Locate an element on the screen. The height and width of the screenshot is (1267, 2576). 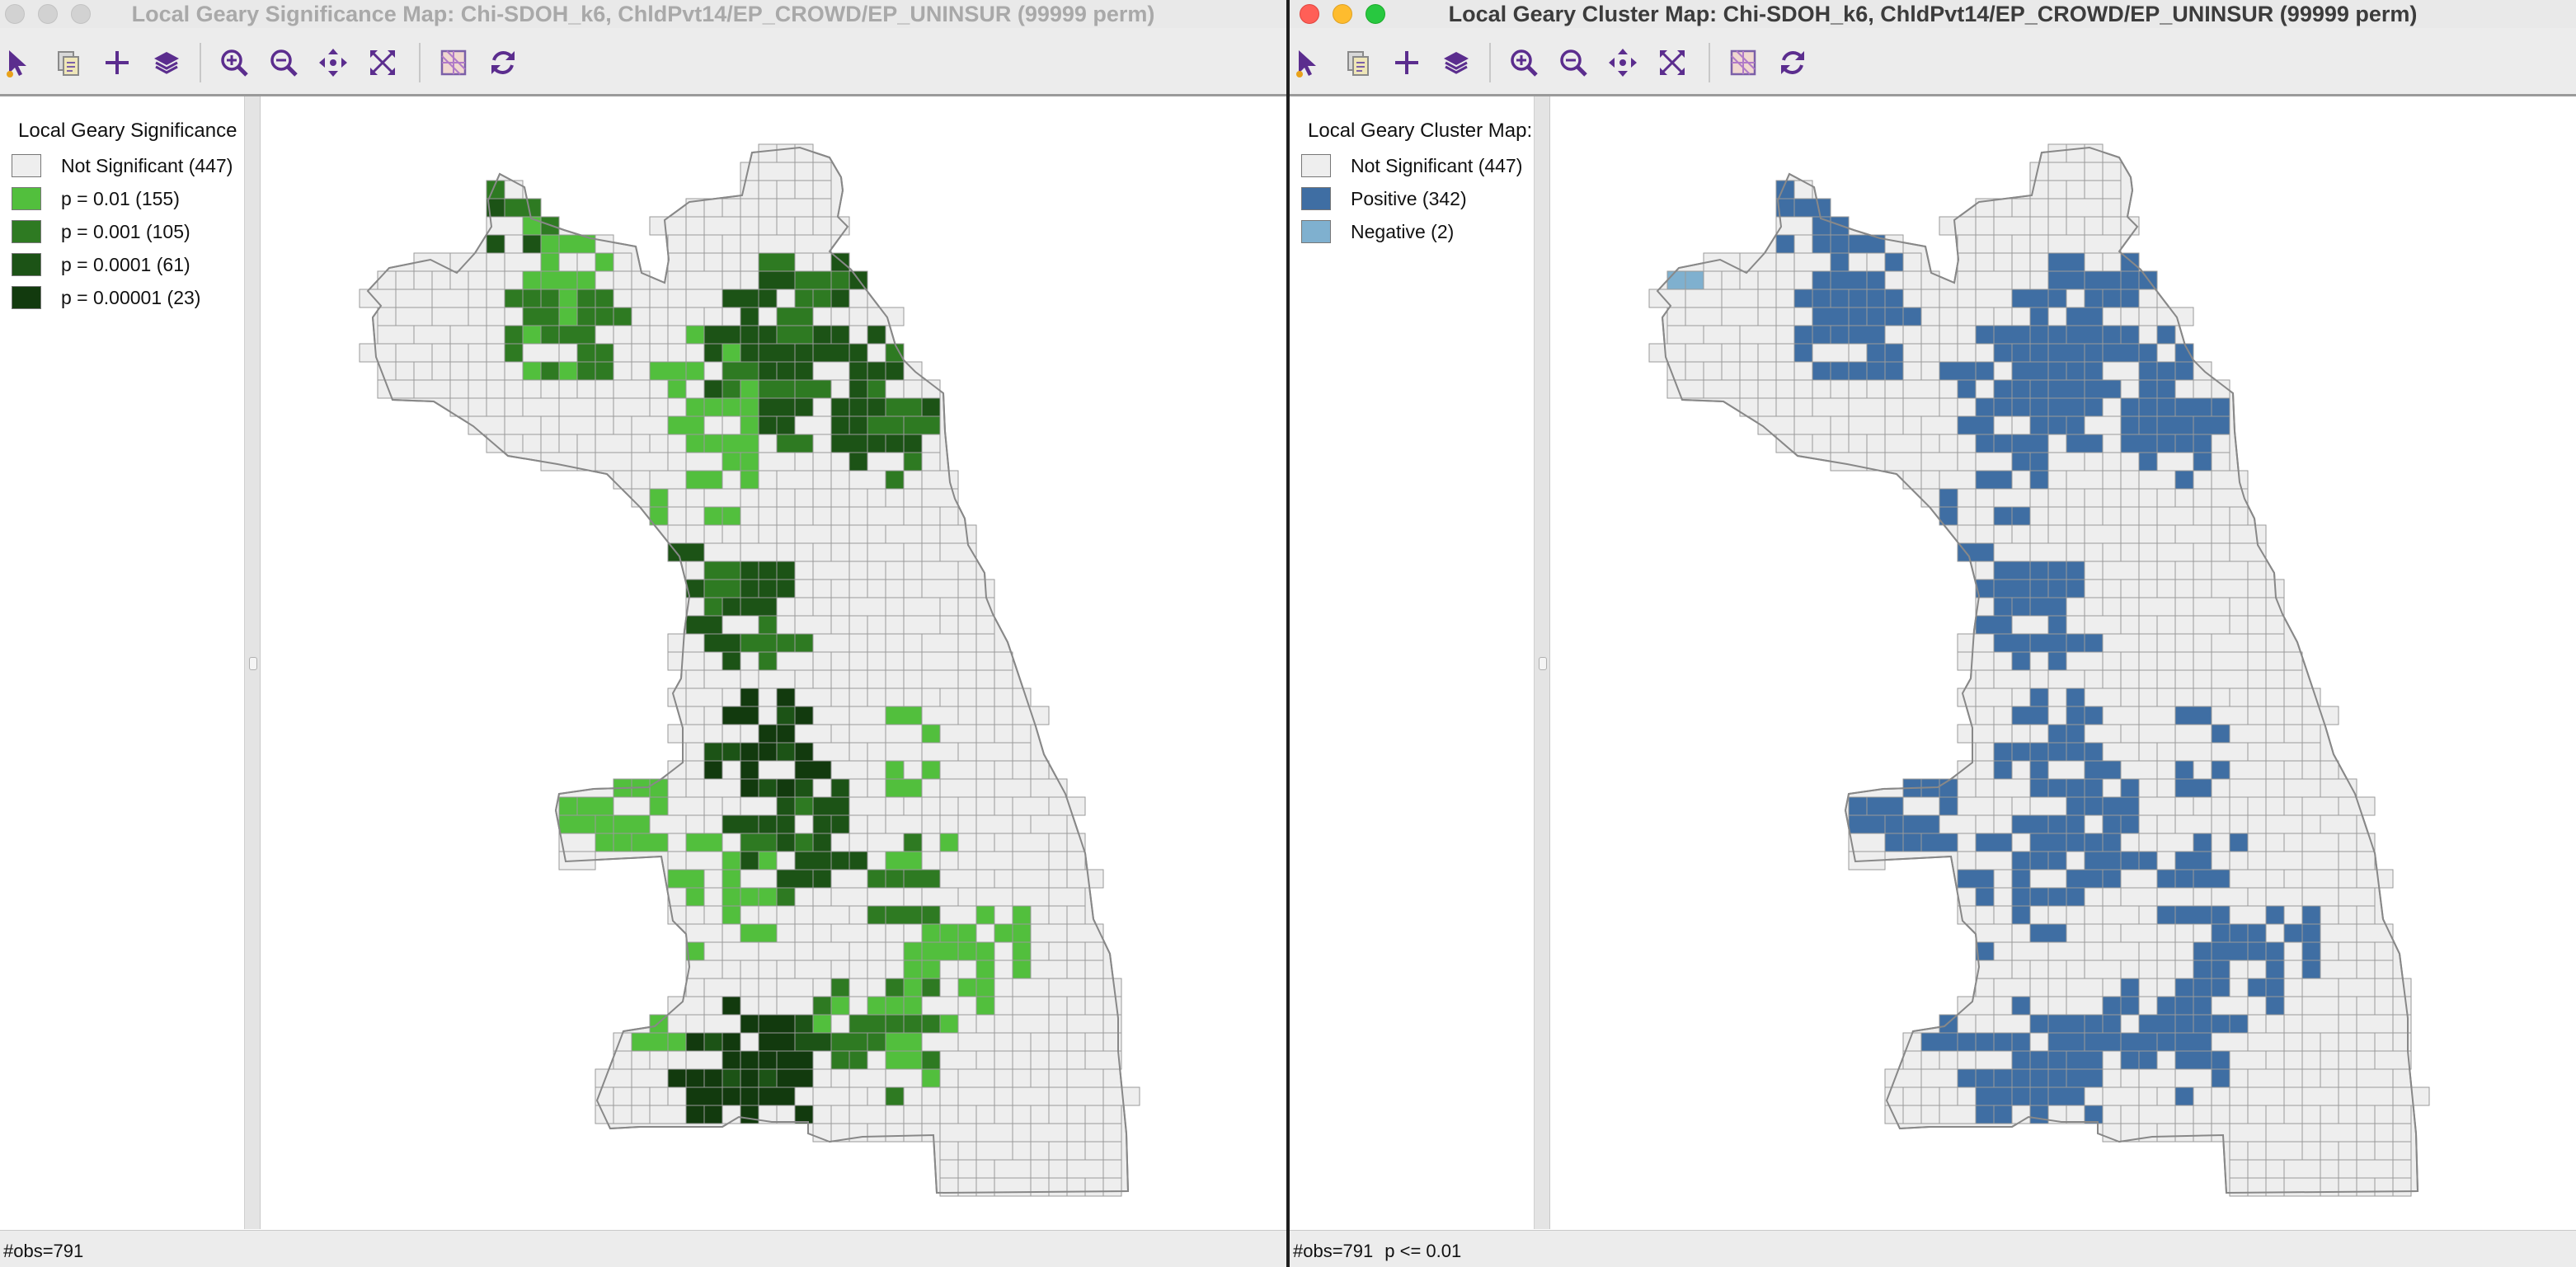
basemap-button is located at coordinates (453, 62).